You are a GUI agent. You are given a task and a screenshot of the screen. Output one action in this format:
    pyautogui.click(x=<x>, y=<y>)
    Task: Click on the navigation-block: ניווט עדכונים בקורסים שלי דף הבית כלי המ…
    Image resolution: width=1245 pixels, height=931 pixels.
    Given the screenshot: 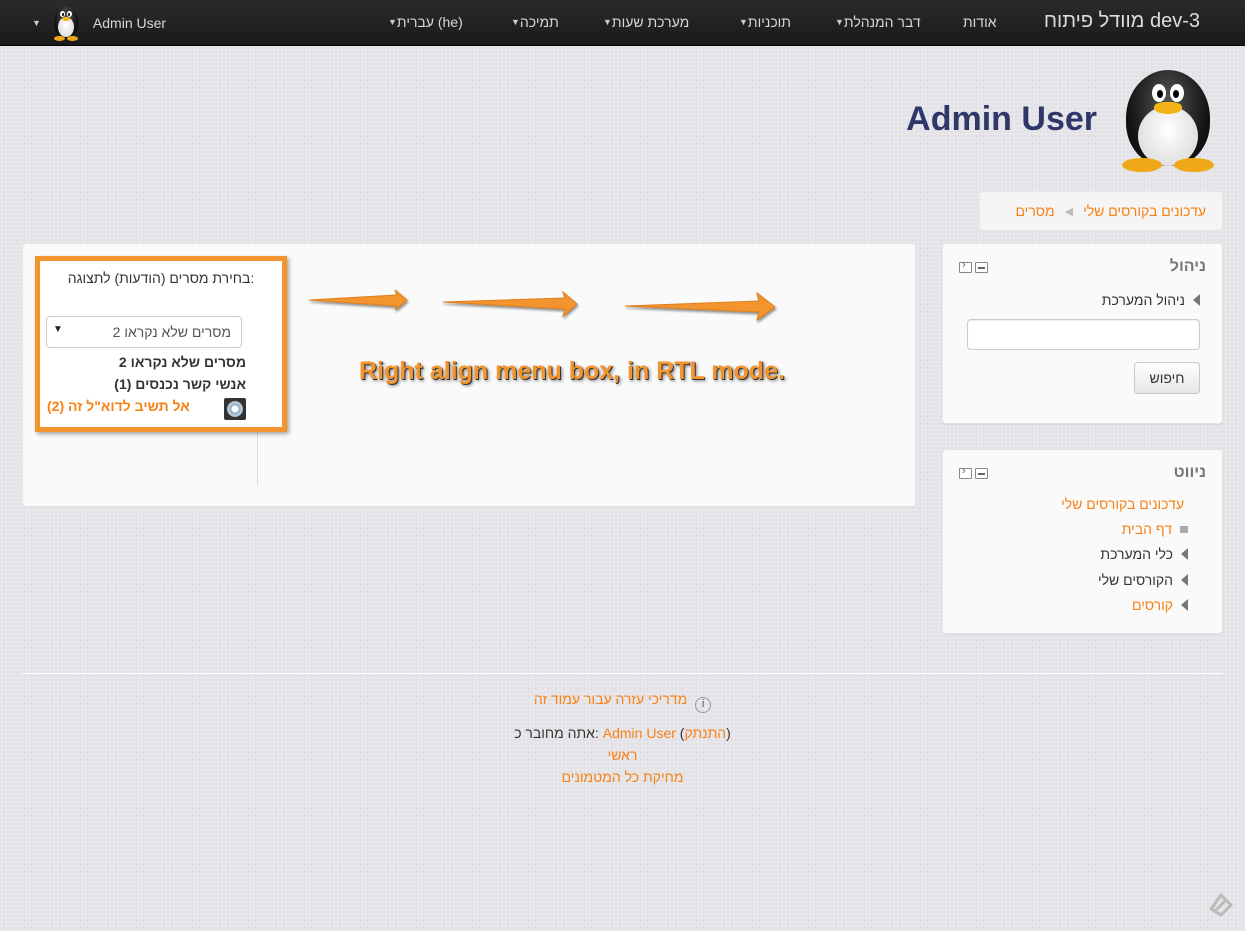 What is the action you would take?
    pyautogui.click(x=1082, y=541)
    